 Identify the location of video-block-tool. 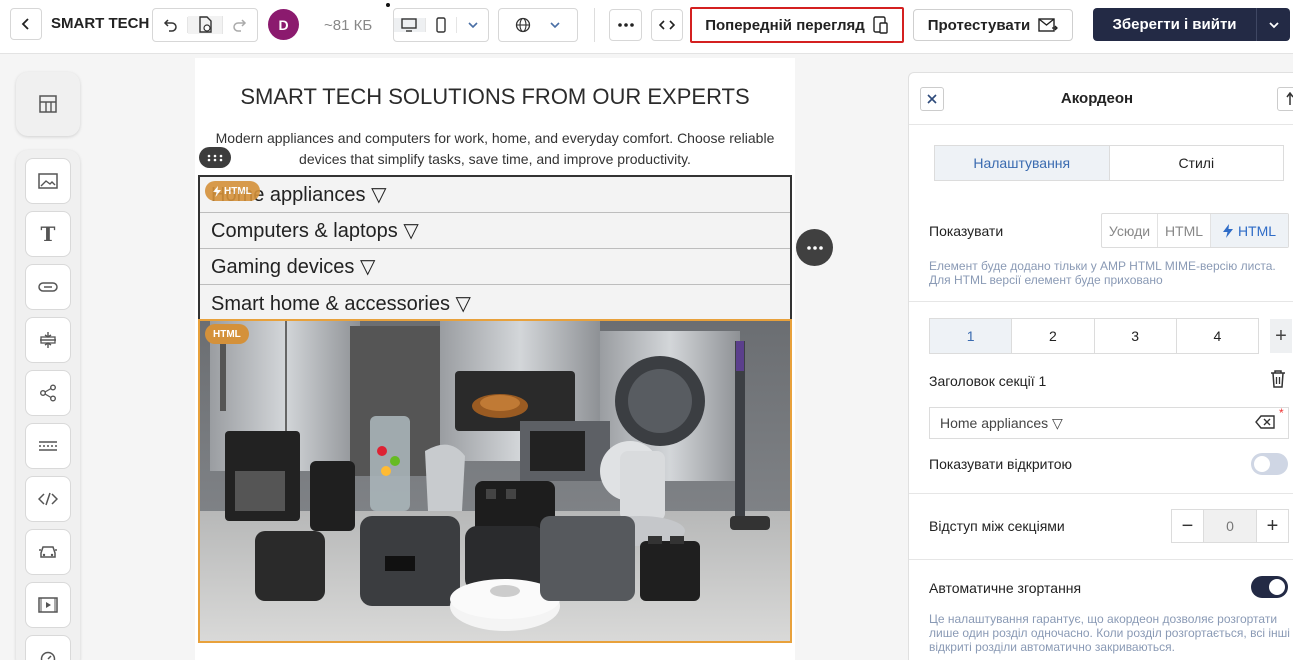
(48, 605).